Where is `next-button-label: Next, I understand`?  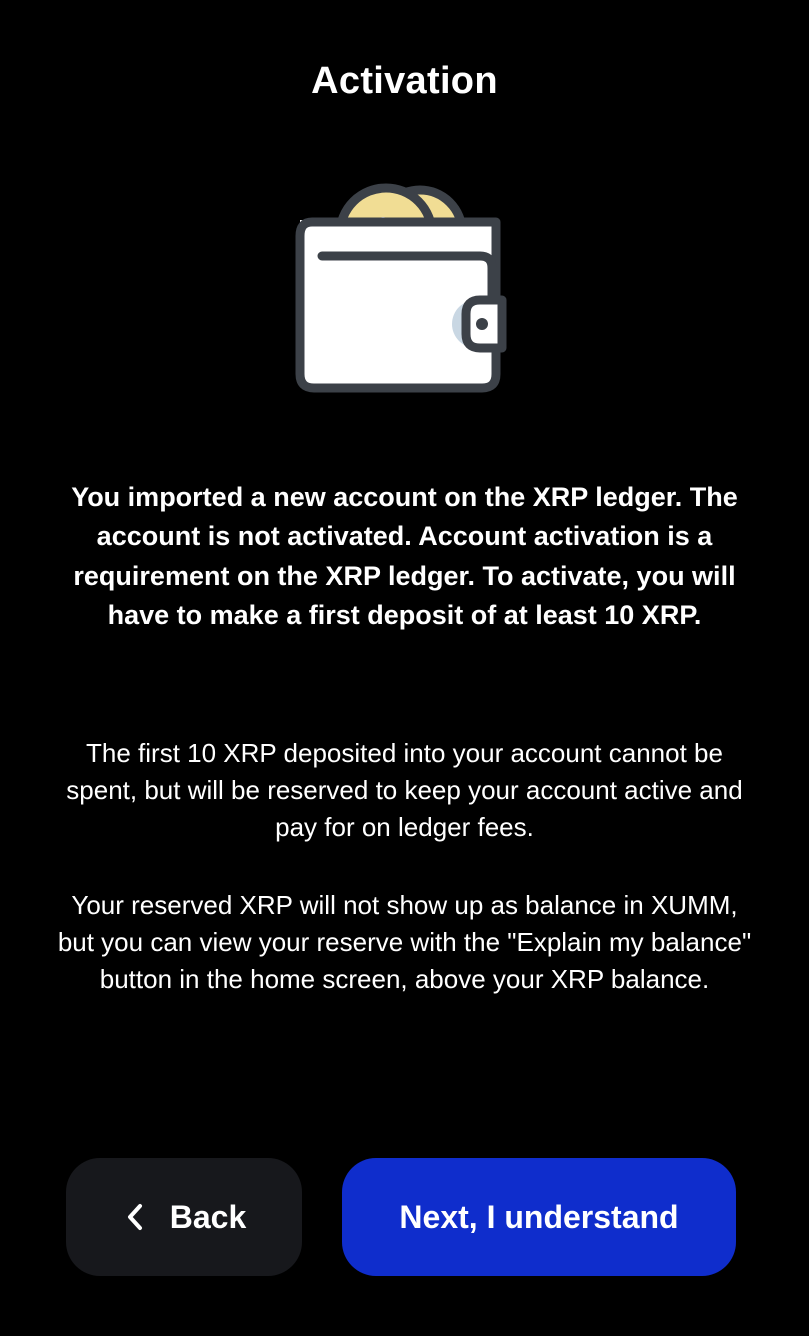
next-button-label: Next, I understand is located at coordinates (539, 1216).